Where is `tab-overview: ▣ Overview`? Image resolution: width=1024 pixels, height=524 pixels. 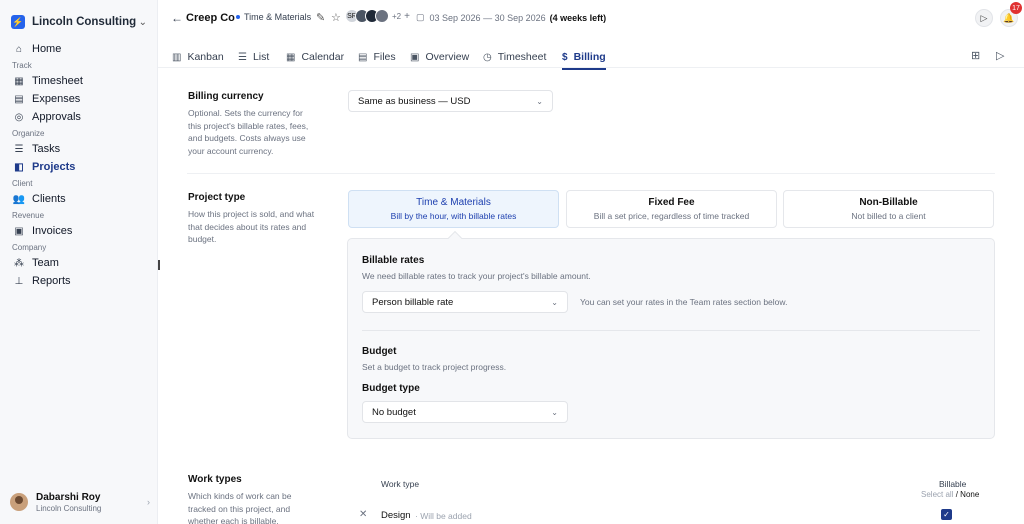
tab-overview: ▣ Overview is located at coordinates (439, 57).